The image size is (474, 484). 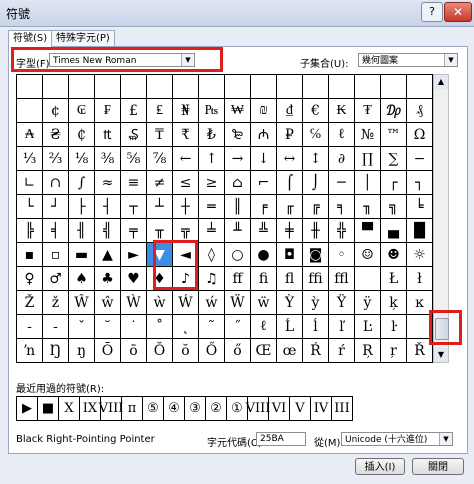 I want to click on symbol-cell: ┼, so click(x=186, y=207).